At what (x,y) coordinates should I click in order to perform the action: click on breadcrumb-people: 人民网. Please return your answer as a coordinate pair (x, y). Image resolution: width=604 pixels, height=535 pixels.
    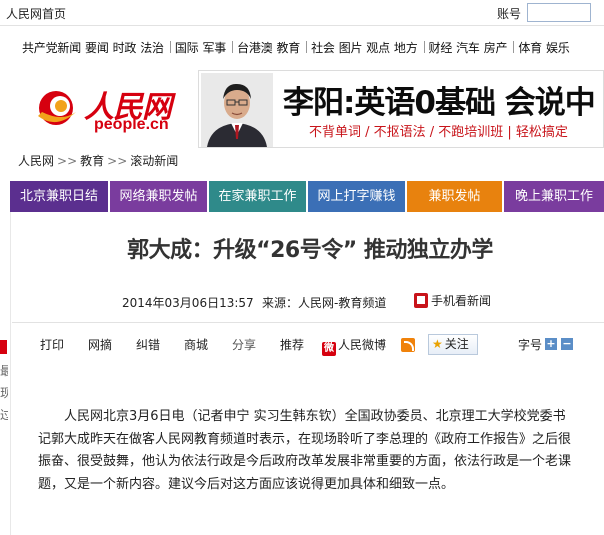
    Looking at the image, I should click on (36, 161).